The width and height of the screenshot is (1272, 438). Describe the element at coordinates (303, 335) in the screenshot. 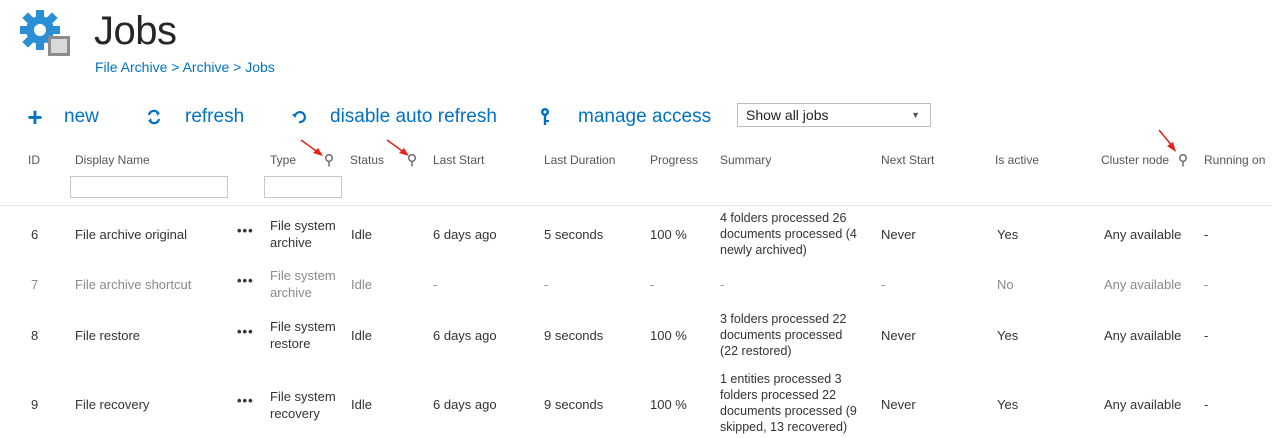

I see `cell-type: File system restore` at that location.